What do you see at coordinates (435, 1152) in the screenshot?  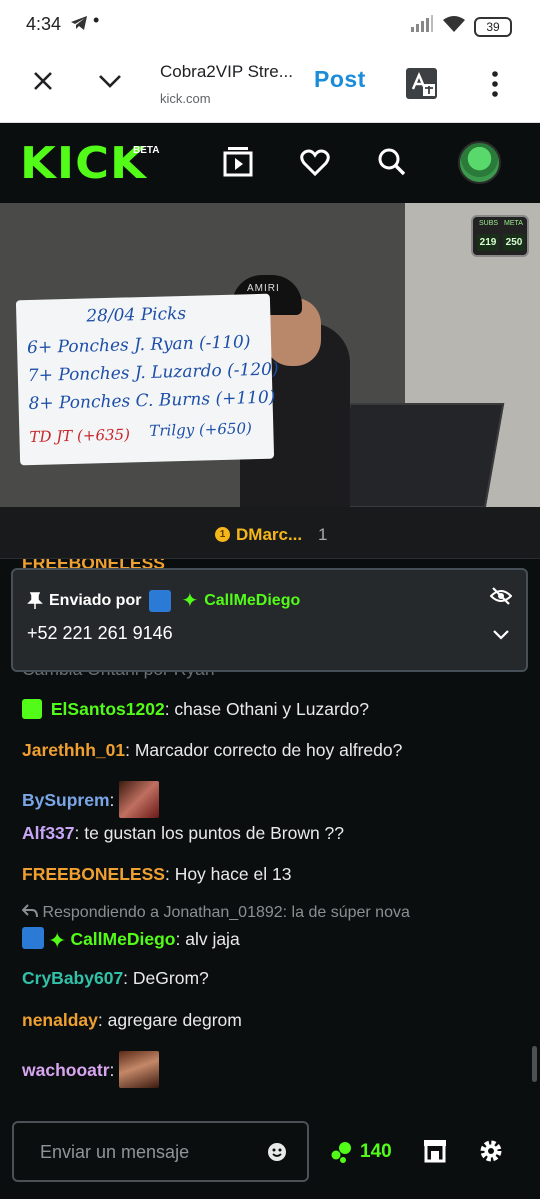 I see `store-icon` at bounding box center [435, 1152].